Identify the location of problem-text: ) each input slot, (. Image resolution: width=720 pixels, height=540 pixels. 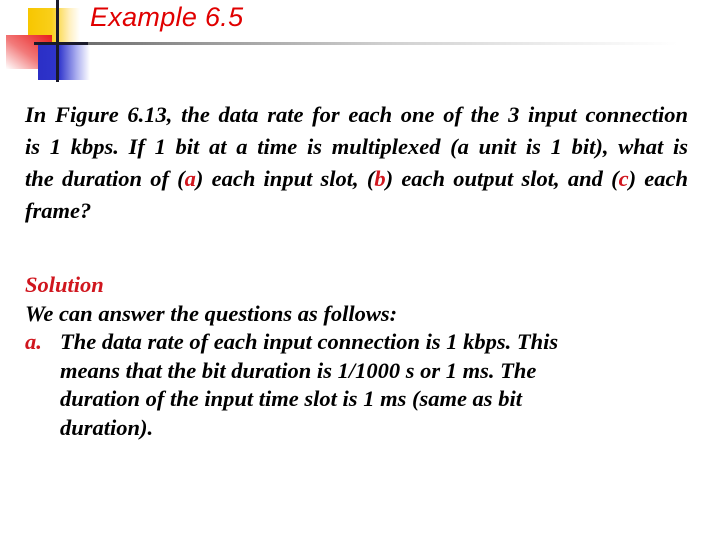
(285, 178).